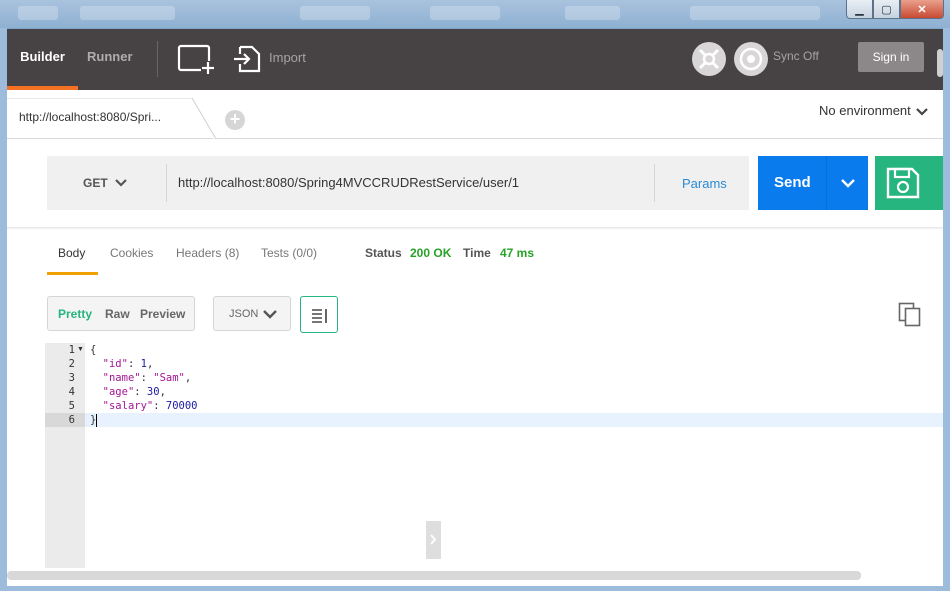 The image size is (950, 591). Describe the element at coordinates (112, 59) in the screenshot. I see `tab-runner: Runner` at that location.